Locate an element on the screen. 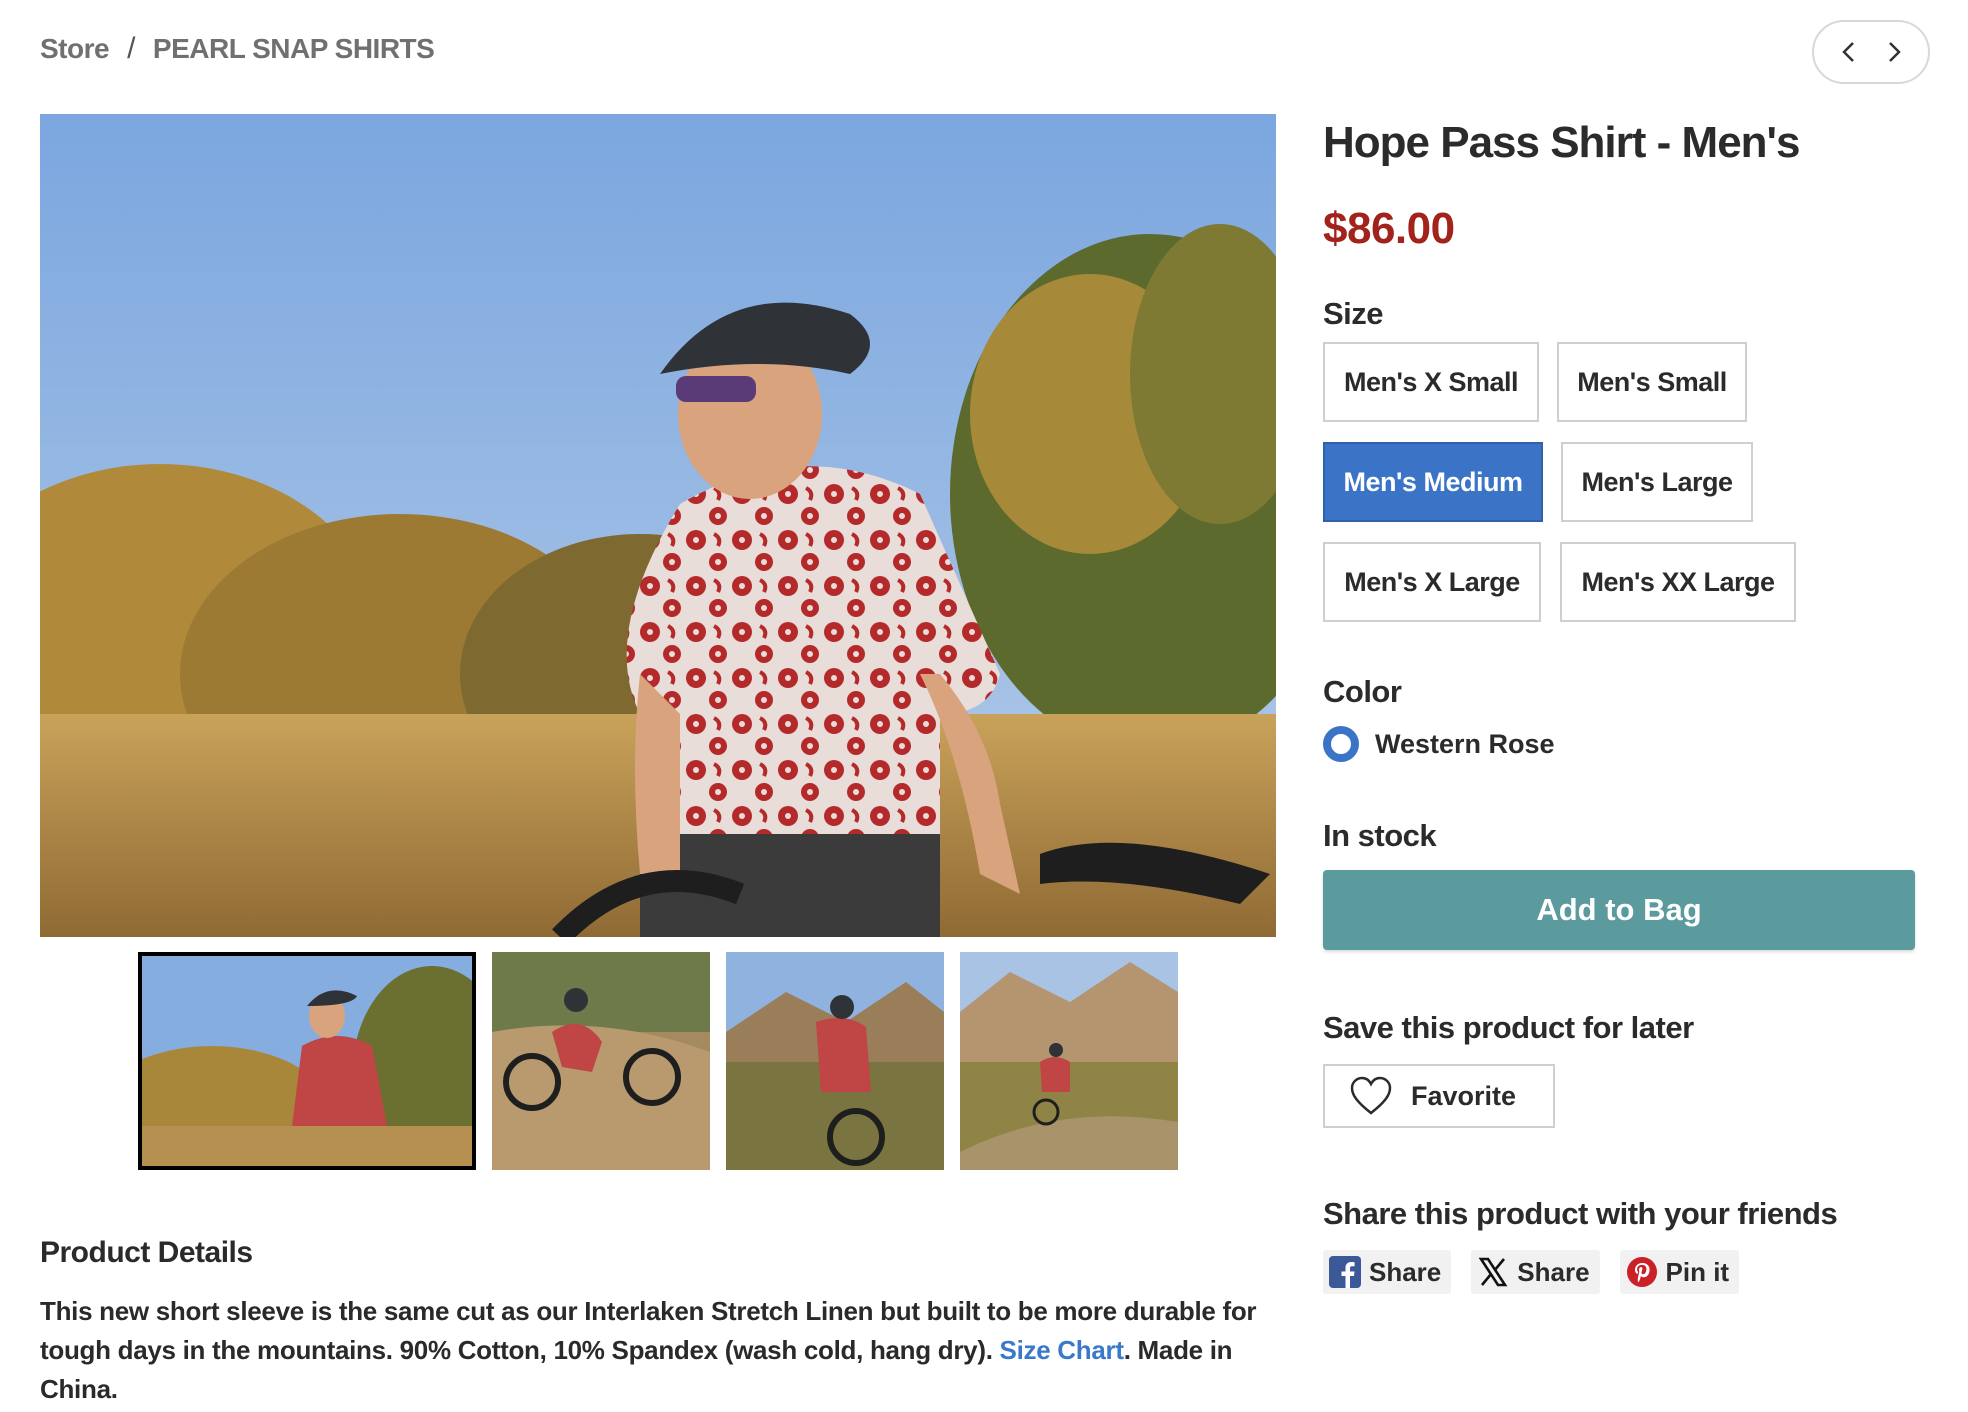 This screenshot has height=1412, width=1968. add-to-bag-button: Add to Bag is located at coordinates (1619, 910).